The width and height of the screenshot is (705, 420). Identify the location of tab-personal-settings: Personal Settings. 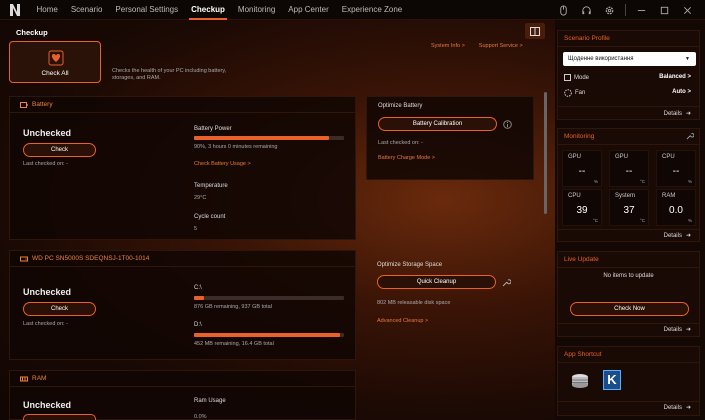
(147, 10).